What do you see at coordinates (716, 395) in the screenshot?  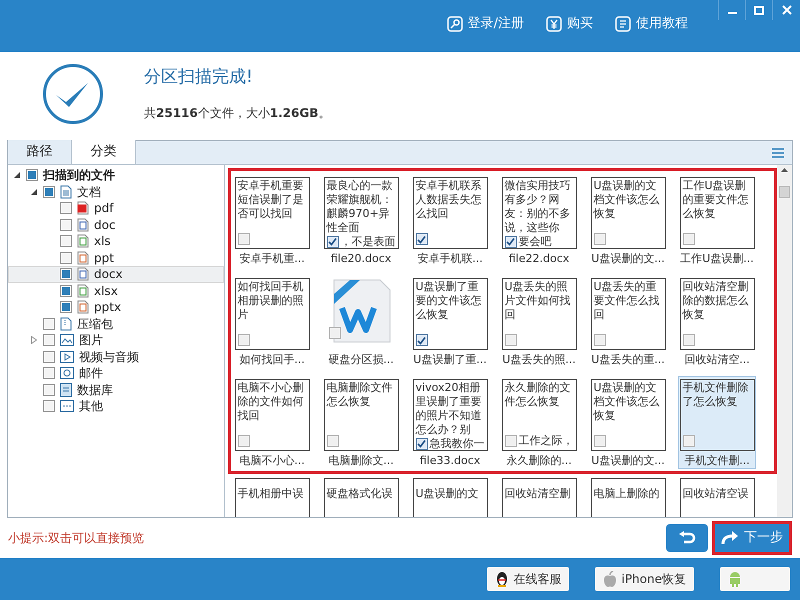 I see `preview-text: 手机文件删除了怎么恢复` at bounding box center [716, 395].